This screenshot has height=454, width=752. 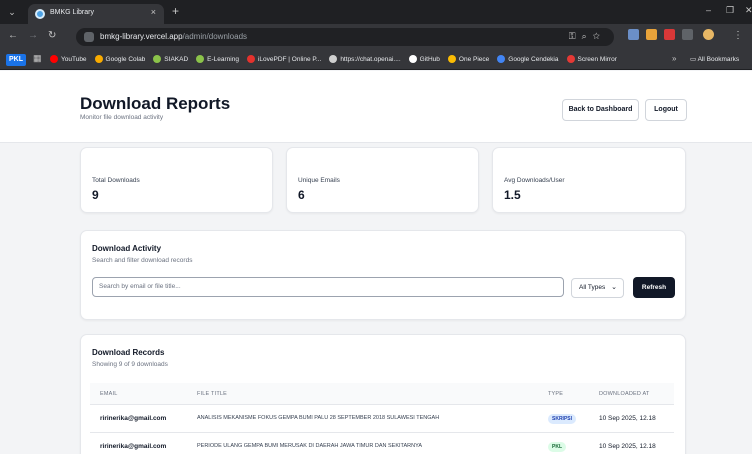 I want to click on page-title: Download Reports, so click(x=155, y=103).